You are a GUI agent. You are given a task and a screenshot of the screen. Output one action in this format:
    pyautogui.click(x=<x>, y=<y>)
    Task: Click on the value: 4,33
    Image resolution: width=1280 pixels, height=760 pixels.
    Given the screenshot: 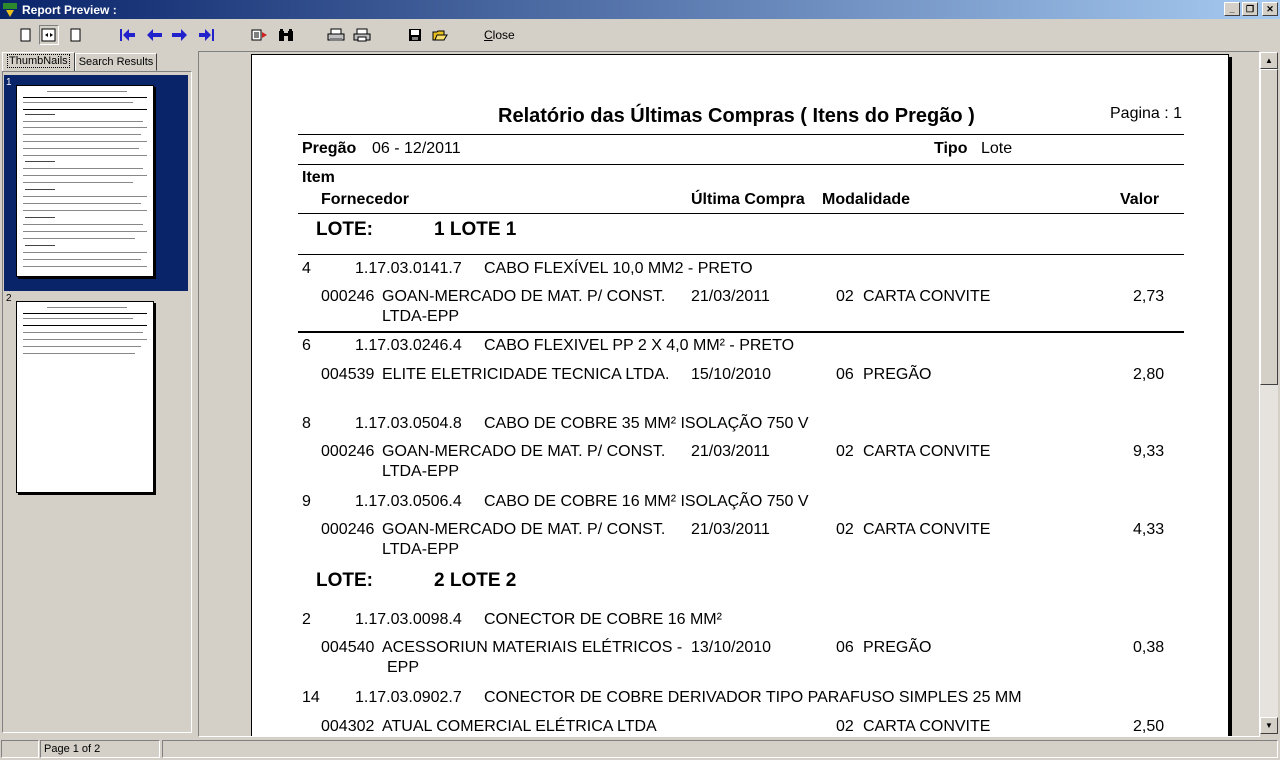 What is the action you would take?
    pyautogui.click(x=1149, y=529)
    